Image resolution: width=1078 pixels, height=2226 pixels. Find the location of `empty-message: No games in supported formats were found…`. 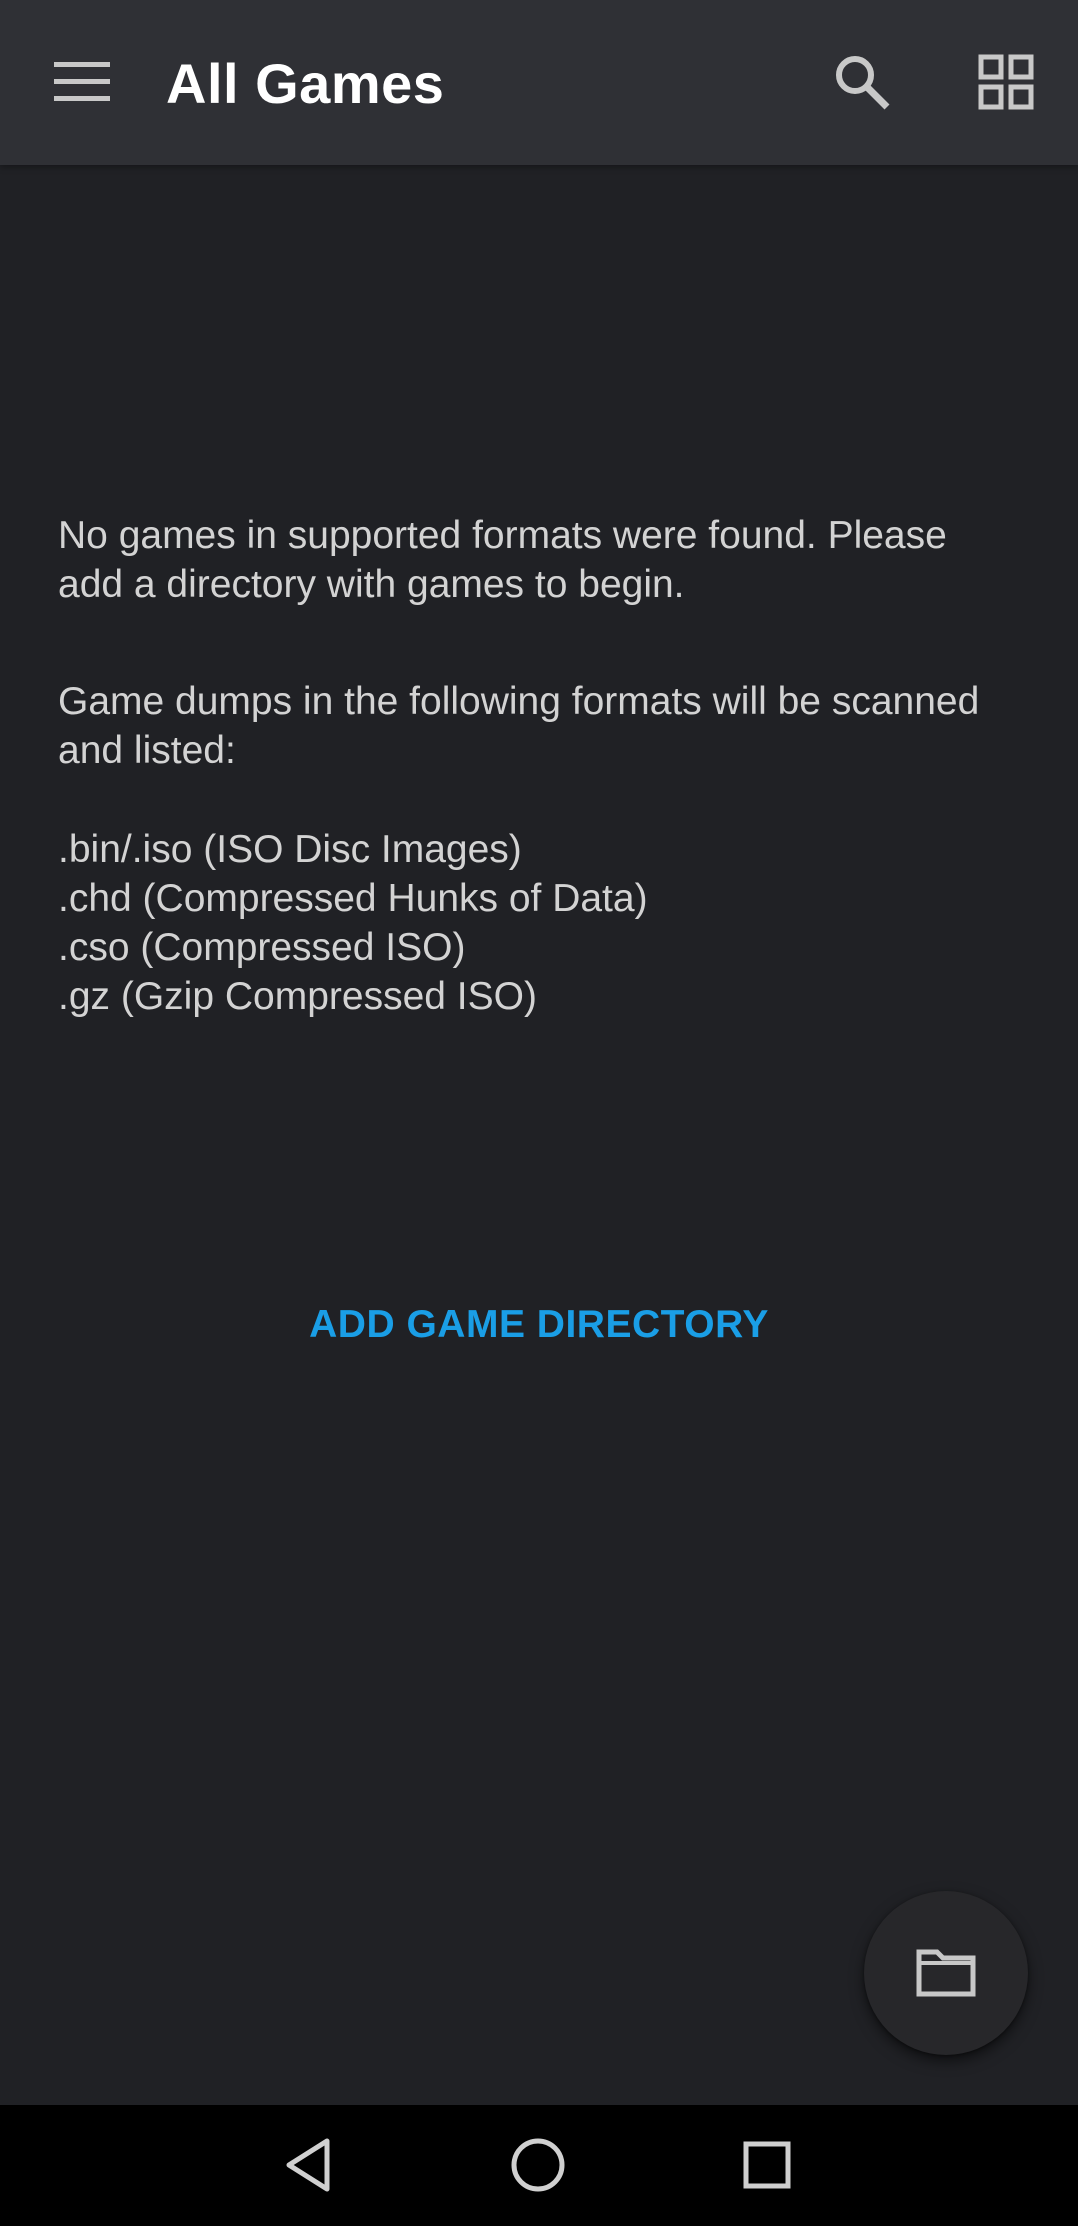

empty-message: No games in supported formats were found… is located at coordinates (502, 560).